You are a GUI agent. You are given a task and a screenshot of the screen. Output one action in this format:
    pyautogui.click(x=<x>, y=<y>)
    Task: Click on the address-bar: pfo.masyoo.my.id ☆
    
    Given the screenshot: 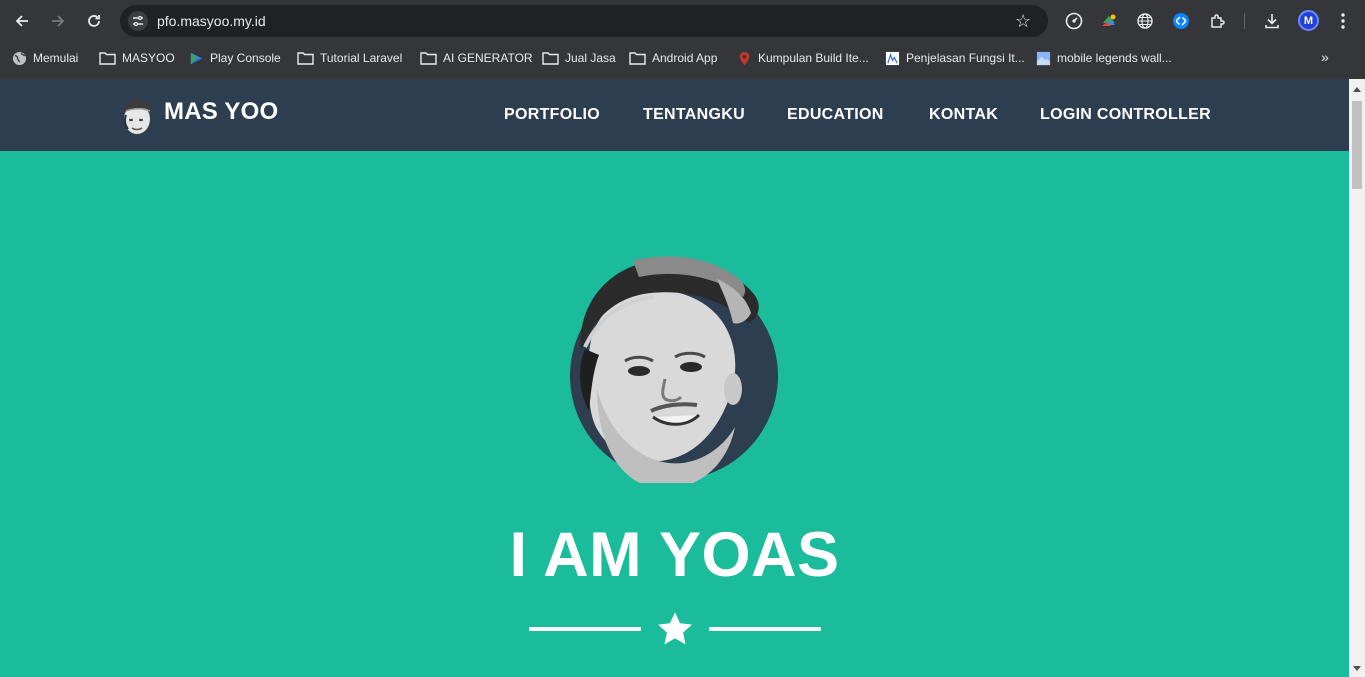 What is the action you would take?
    pyautogui.click(x=584, y=21)
    